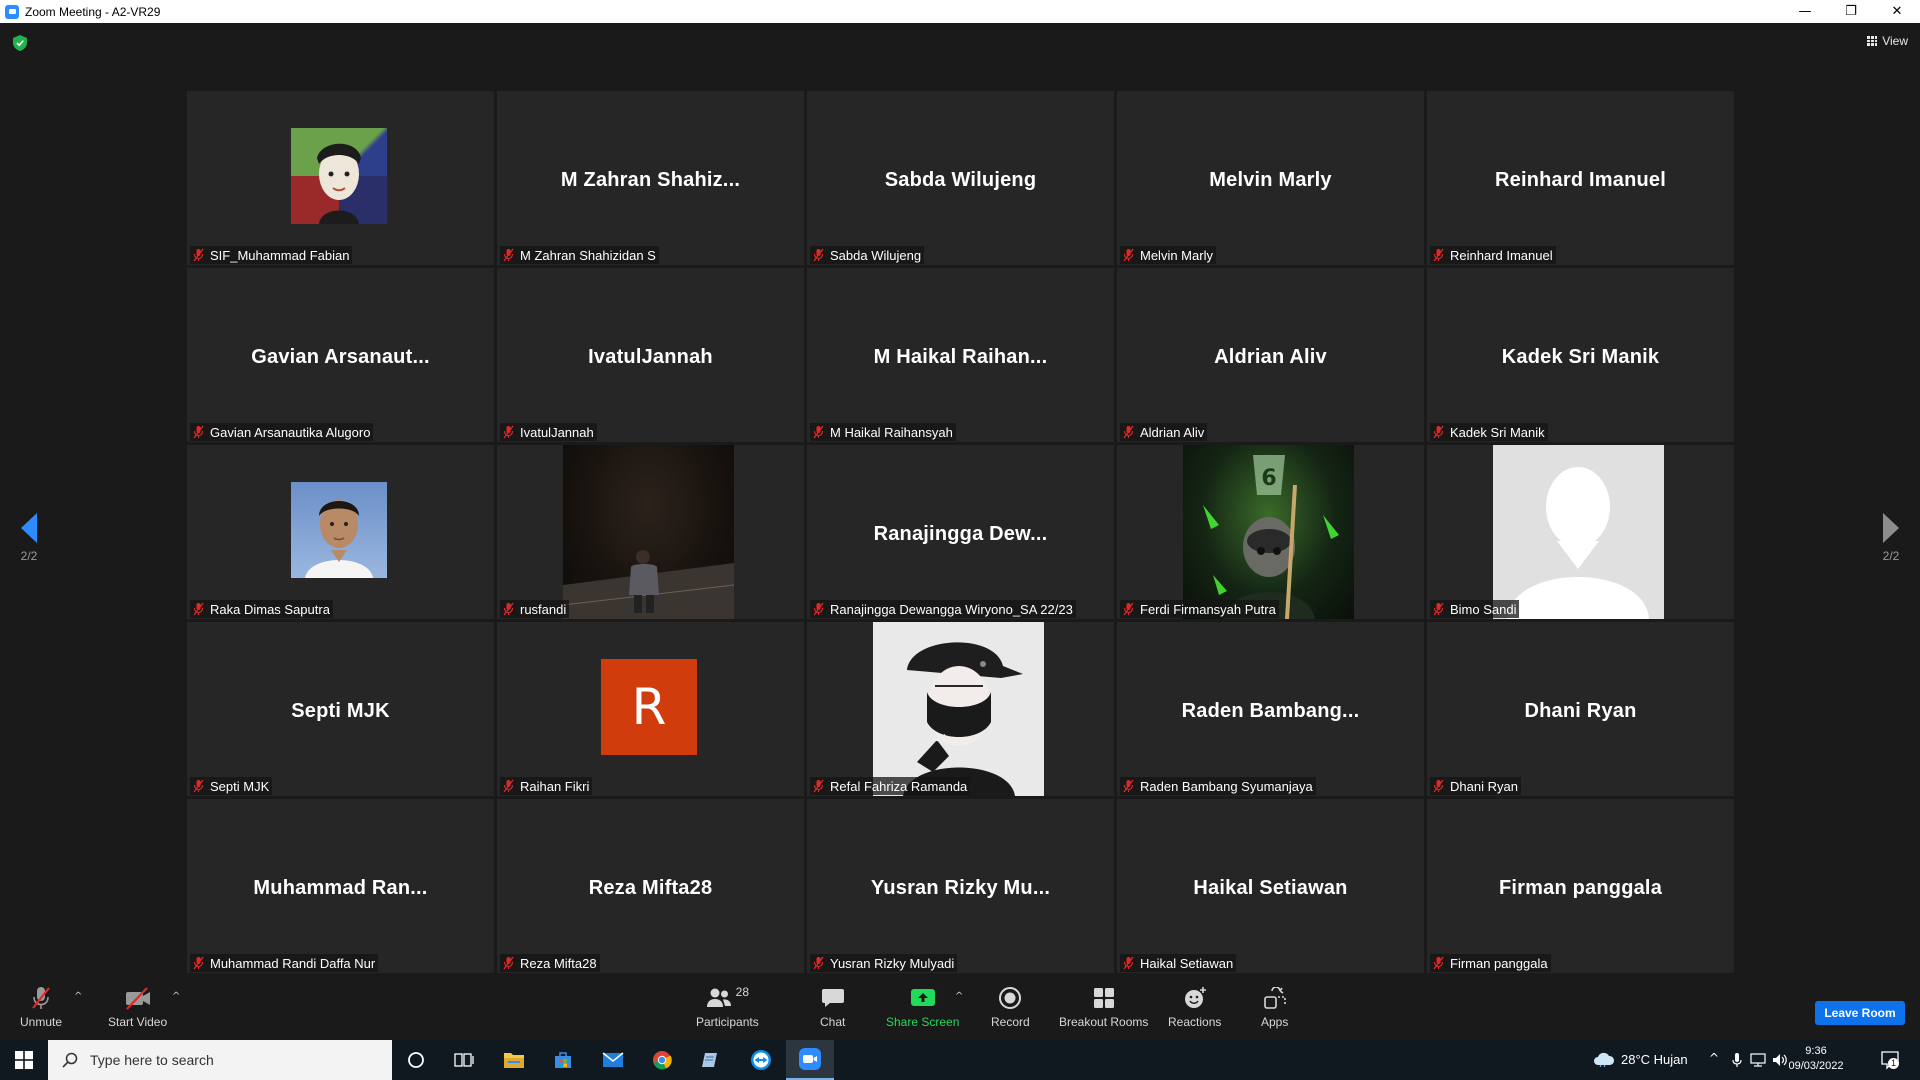  I want to click on participant-tile: Firman panggala Firman panggala, so click(1580, 886).